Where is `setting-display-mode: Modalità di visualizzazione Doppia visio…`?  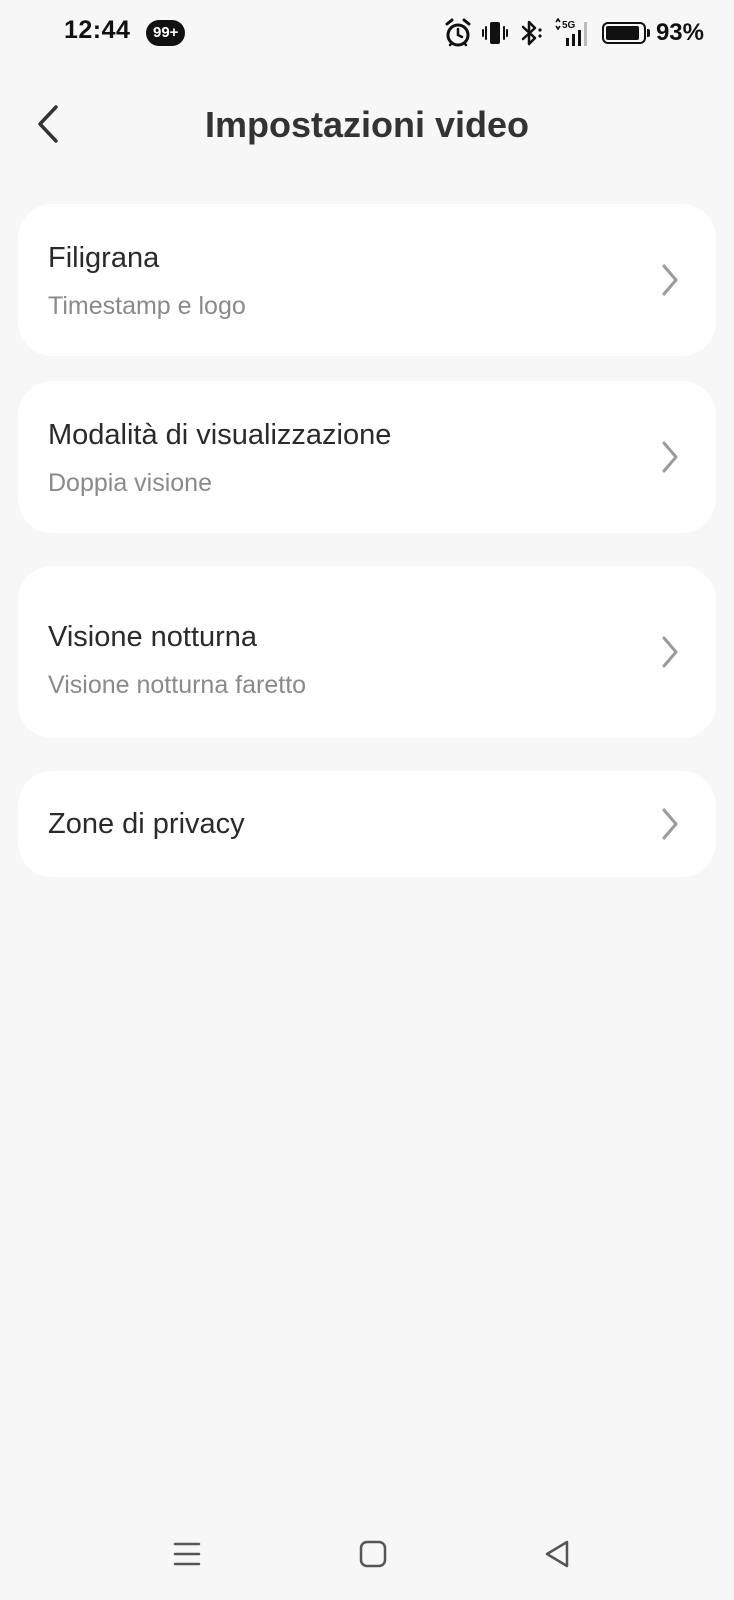 setting-display-mode: Modalità di visualizzazione Doppia visio… is located at coordinates (367, 457).